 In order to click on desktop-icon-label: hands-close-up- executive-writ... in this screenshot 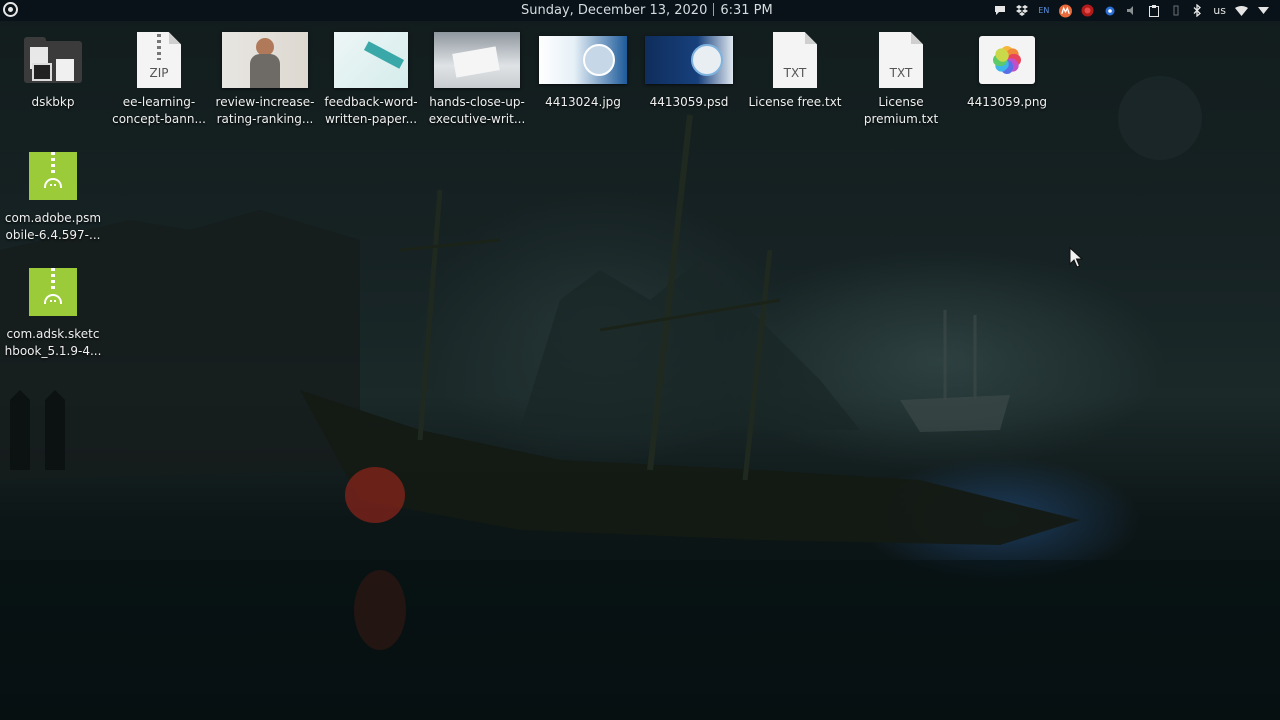, I will do `click(477, 110)`.